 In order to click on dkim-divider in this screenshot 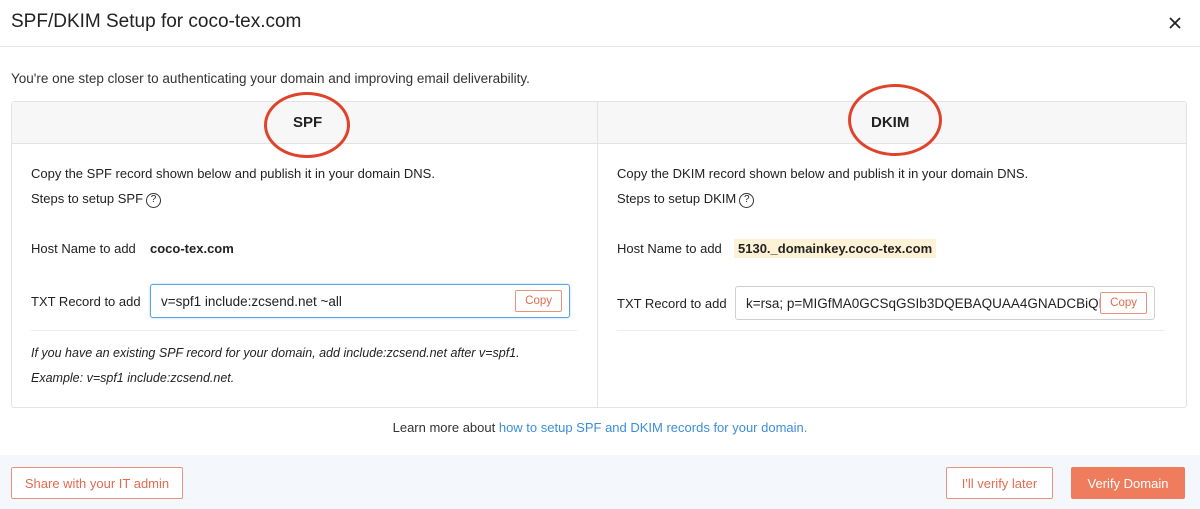, I will do `click(891, 330)`.